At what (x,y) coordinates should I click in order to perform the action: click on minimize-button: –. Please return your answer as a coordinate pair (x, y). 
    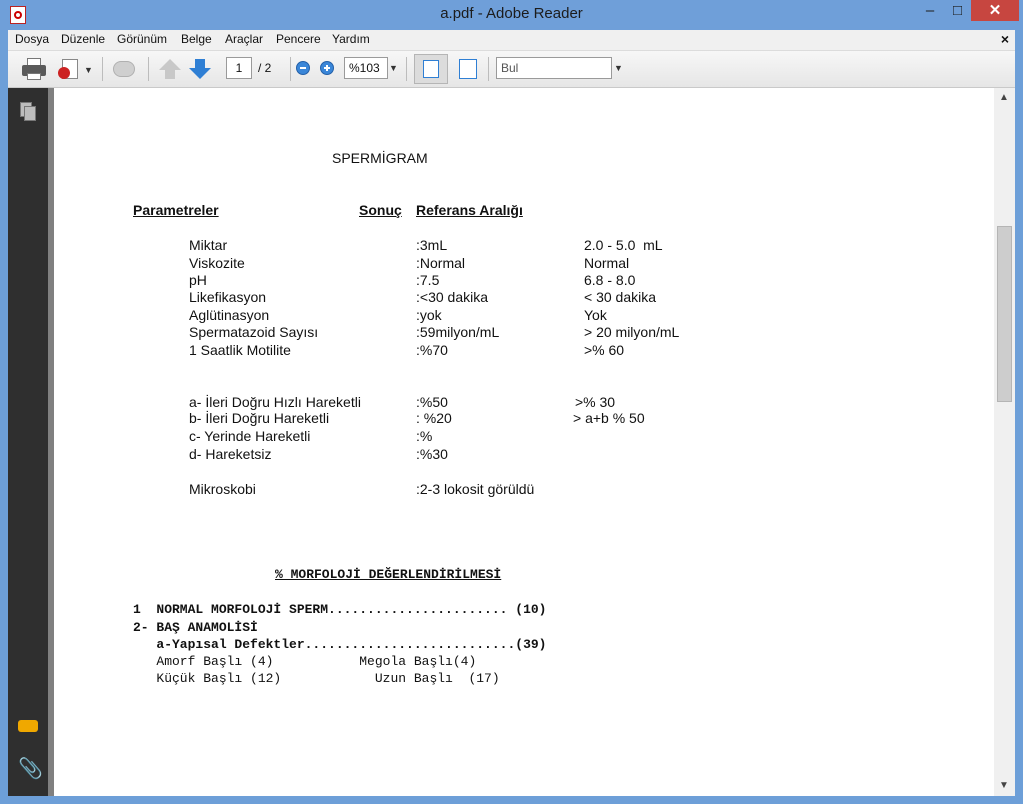
    Looking at the image, I should click on (930, 10).